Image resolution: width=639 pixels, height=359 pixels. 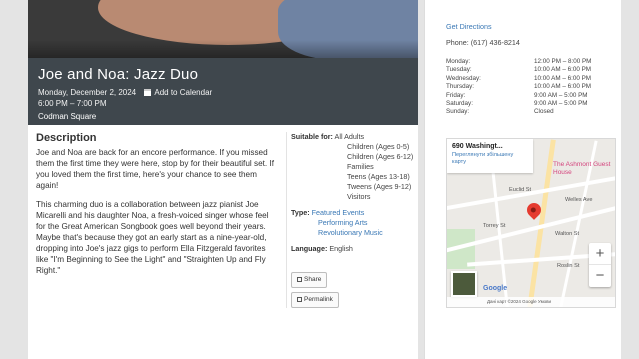 What do you see at coordinates (517, 95) in the screenshot?
I see `hours-row: Friday: 9:00 AM – 5:00 PM` at bounding box center [517, 95].